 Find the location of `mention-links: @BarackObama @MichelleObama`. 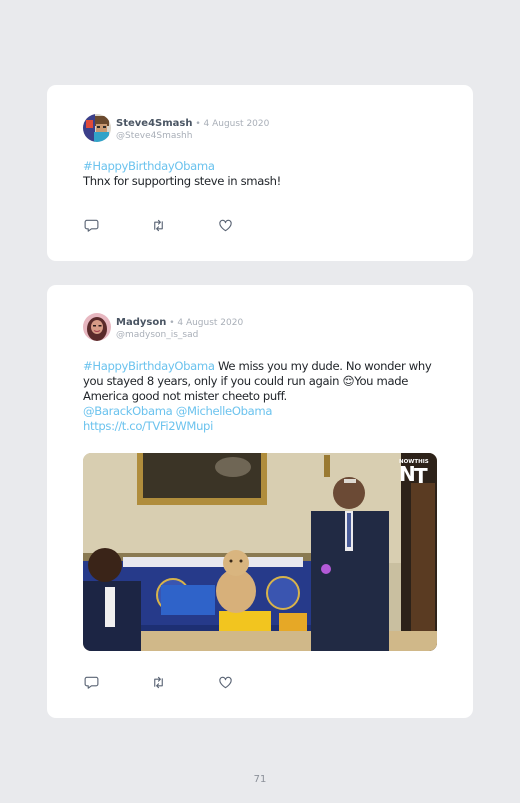

mention-links: @BarackObama @MichelleObama is located at coordinates (177, 411).